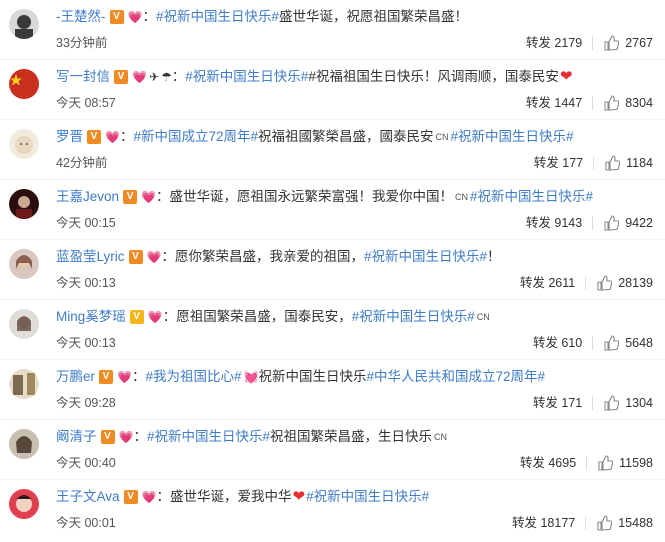 Image resolution: width=665 pixels, height=542 pixels. What do you see at coordinates (86, 103) in the screenshot?
I see `timestamp: 今天 08:57` at bounding box center [86, 103].